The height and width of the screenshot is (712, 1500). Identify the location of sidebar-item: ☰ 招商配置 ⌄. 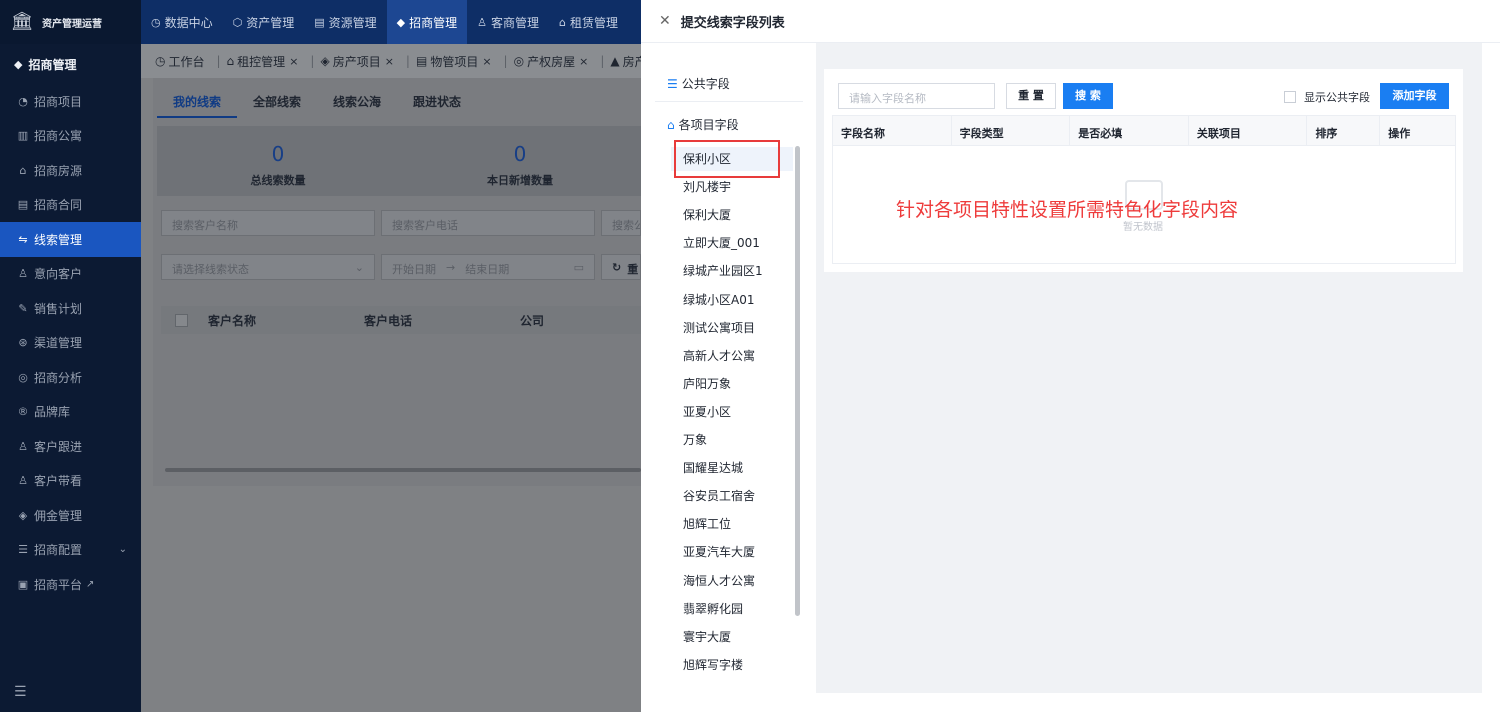
(70, 550).